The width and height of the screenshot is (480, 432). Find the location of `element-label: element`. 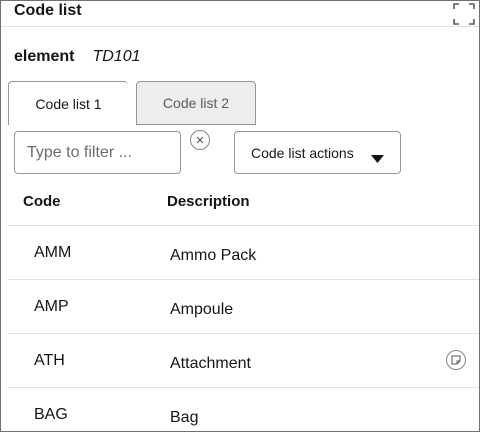

element-label: element is located at coordinates (44, 56).